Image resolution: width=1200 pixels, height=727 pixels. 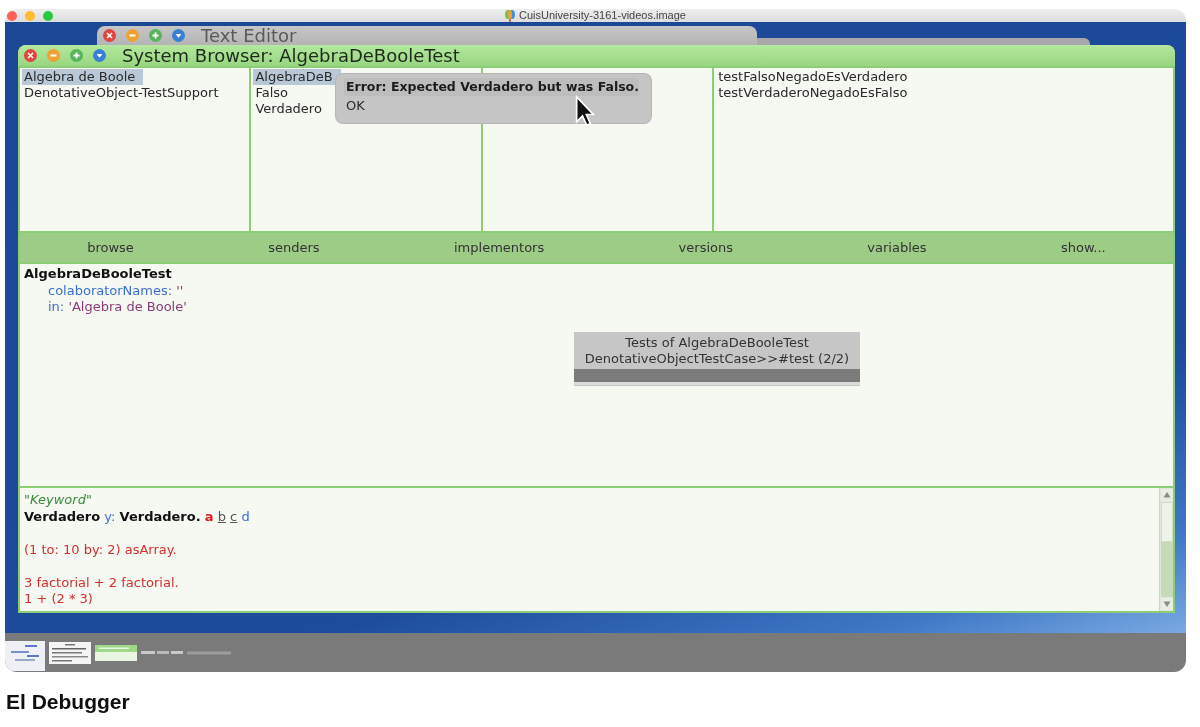 I want to click on code-line: 1 + (2 * 3), so click(x=58, y=599).